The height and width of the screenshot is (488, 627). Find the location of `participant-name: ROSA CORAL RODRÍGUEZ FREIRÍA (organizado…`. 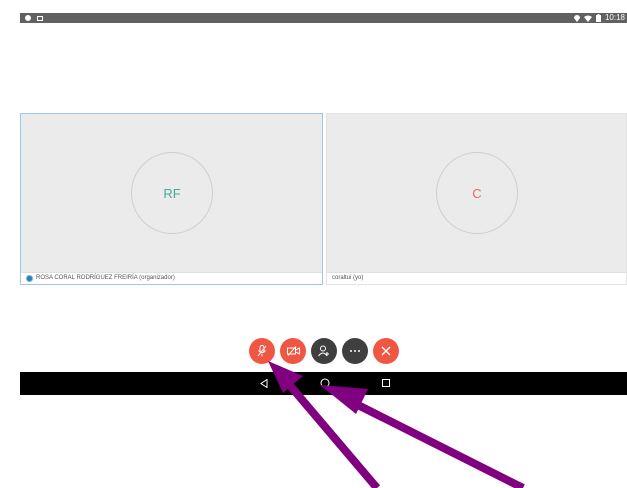

participant-name: ROSA CORAL RODRÍGUEZ FREIRÍA (organizado… is located at coordinates (105, 278).